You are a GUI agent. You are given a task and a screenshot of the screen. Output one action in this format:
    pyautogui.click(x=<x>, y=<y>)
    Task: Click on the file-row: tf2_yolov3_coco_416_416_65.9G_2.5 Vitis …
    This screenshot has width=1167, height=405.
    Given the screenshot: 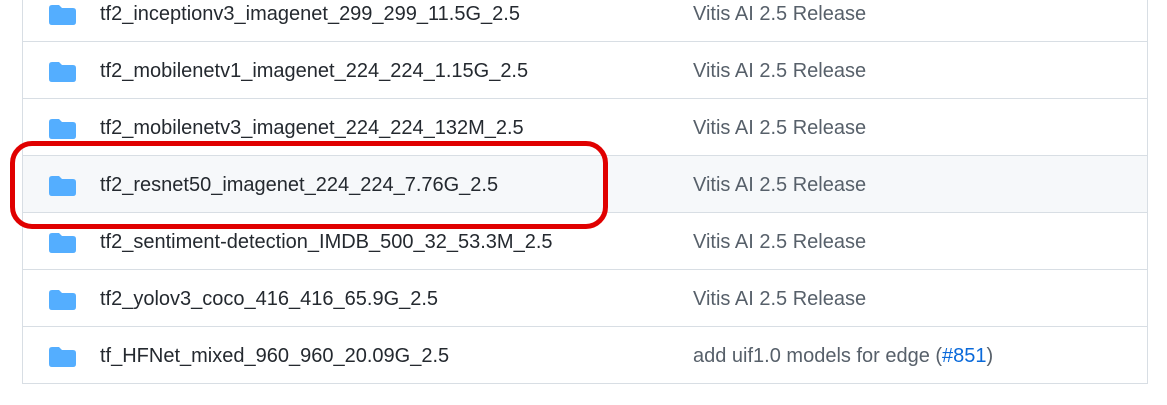 What is the action you would take?
    pyautogui.click(x=585, y=298)
    